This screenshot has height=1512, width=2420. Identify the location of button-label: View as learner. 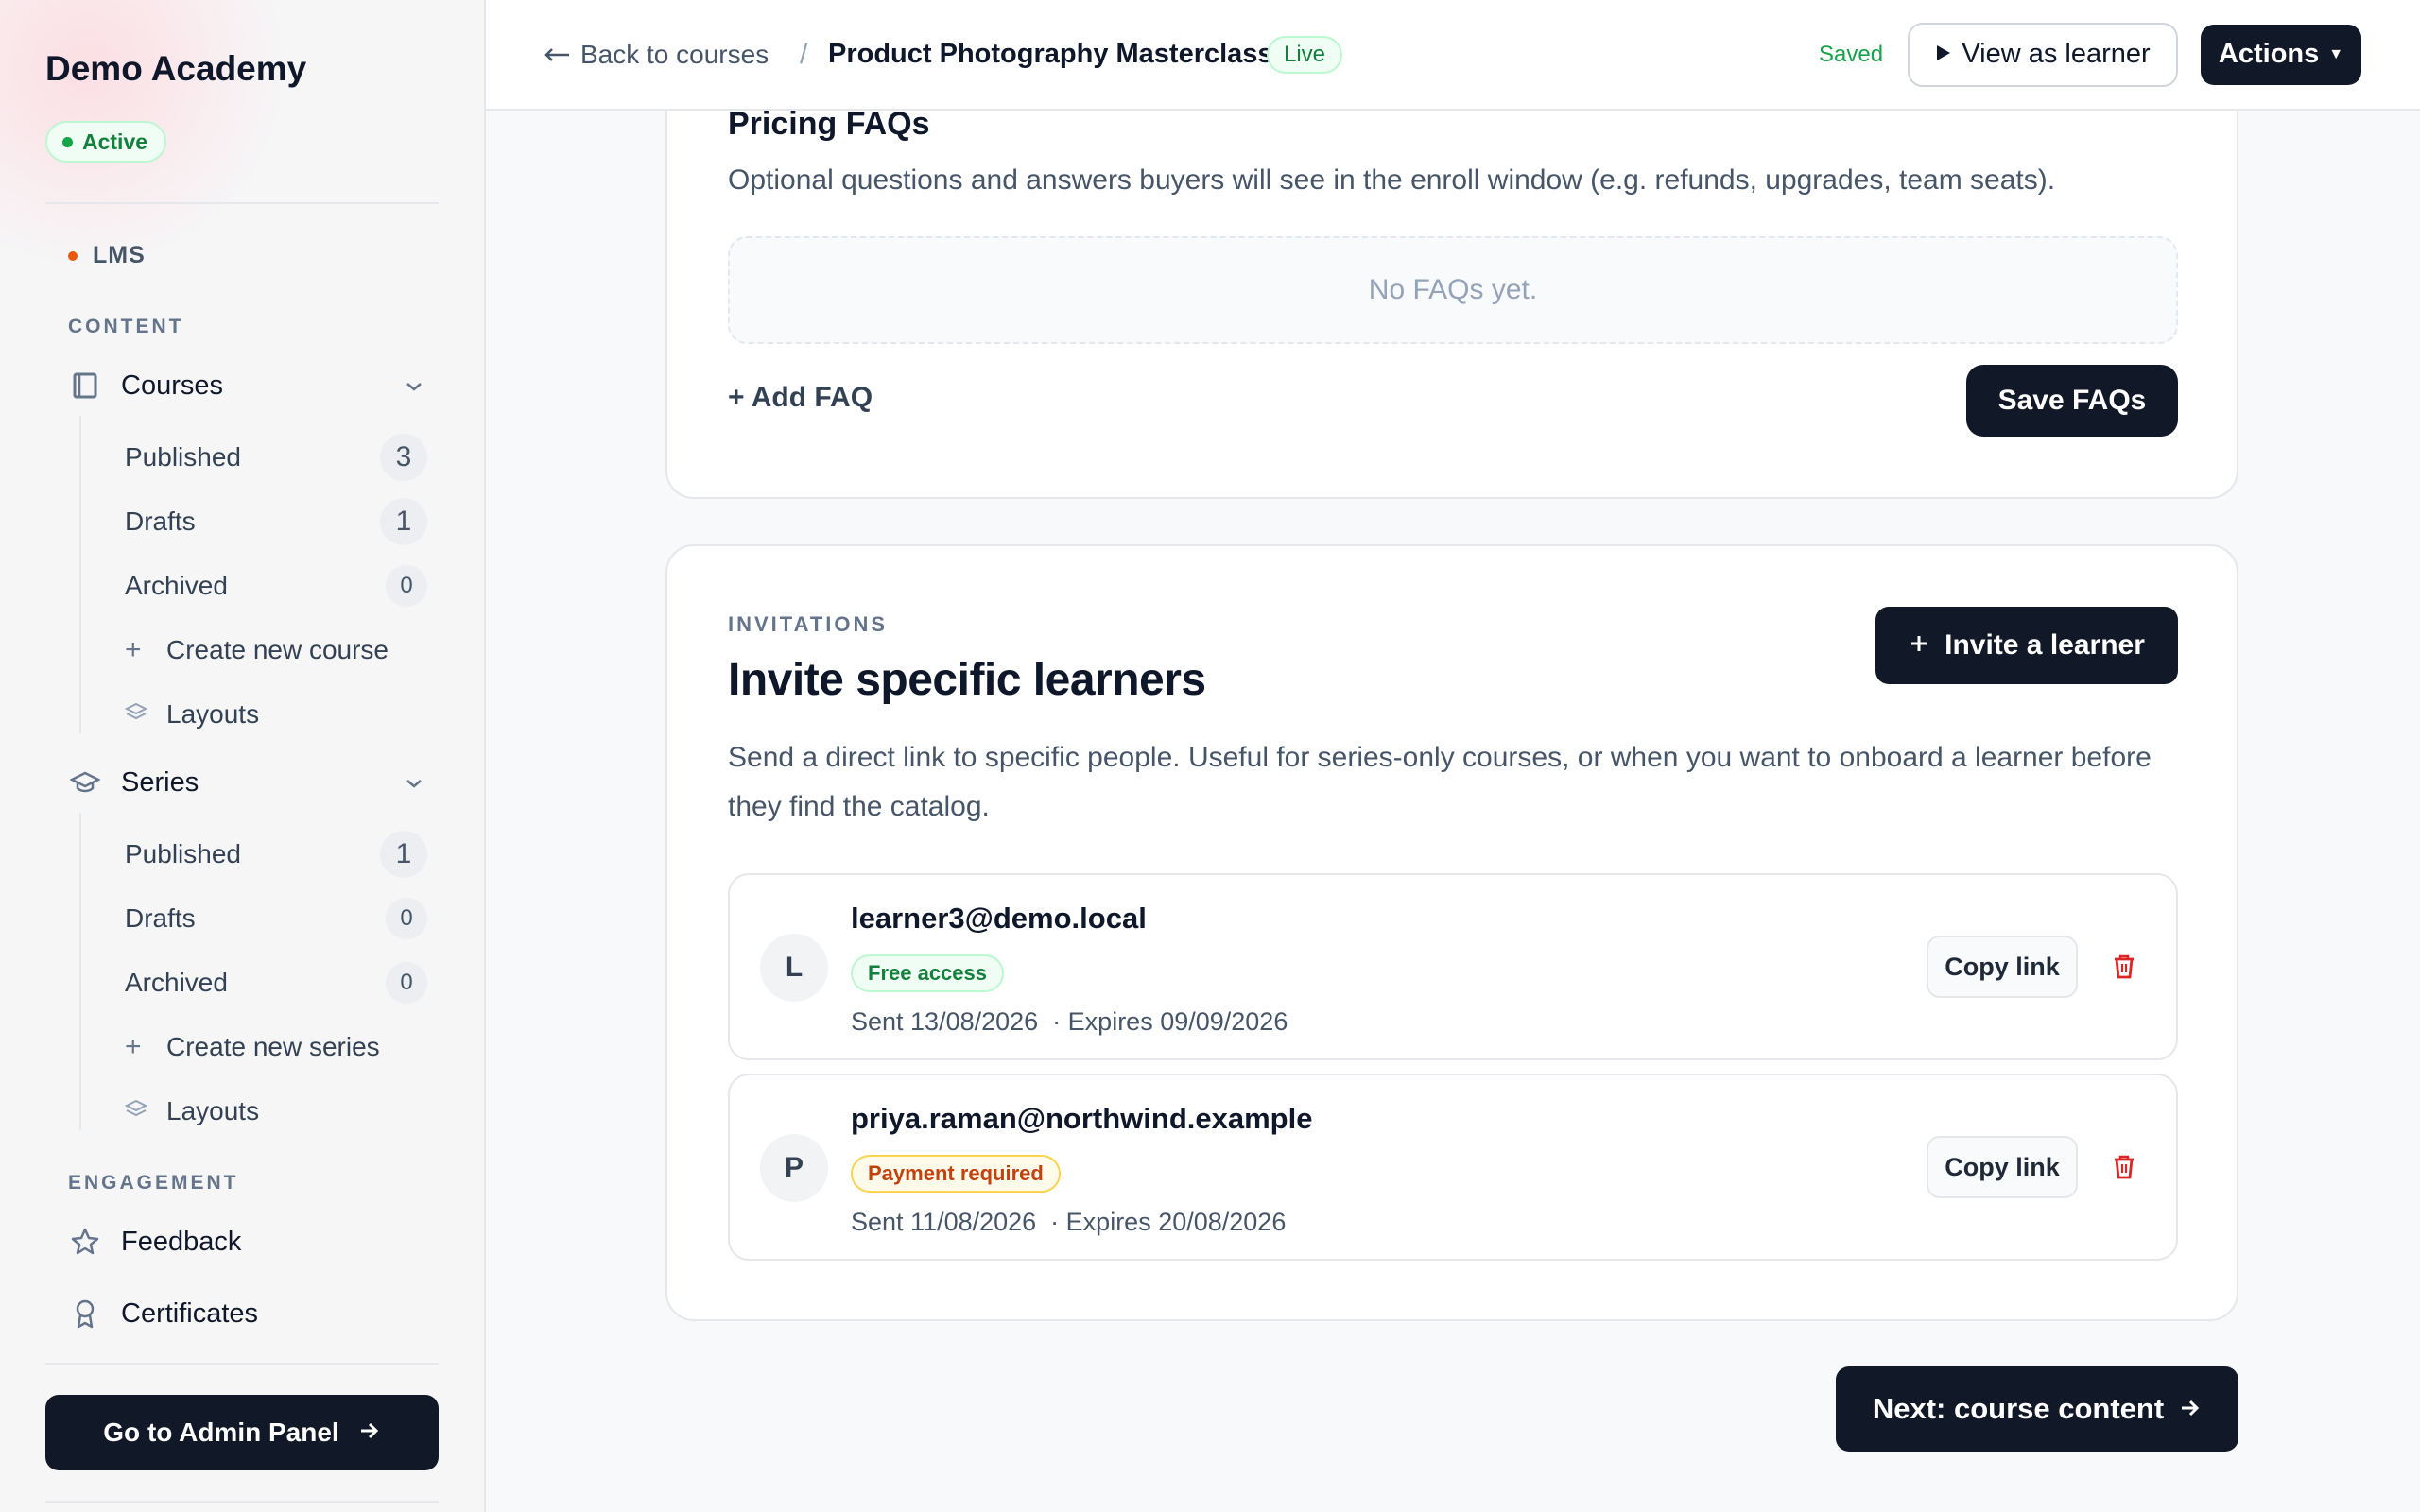
(2056, 54).